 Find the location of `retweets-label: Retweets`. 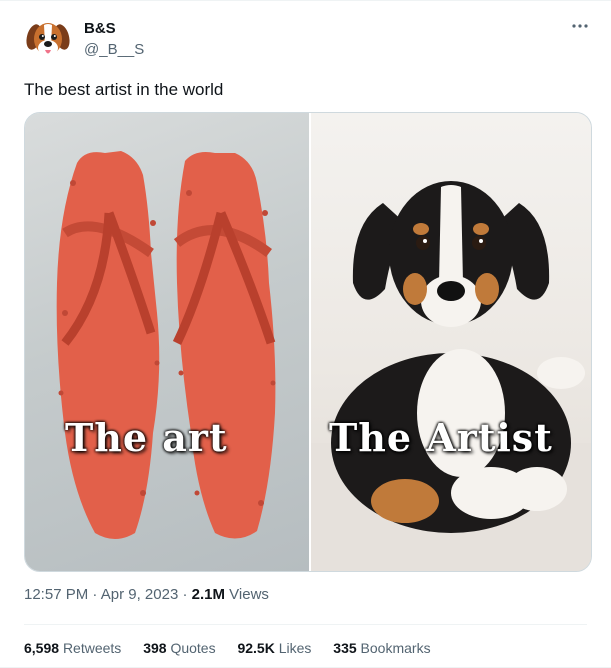

retweets-label: Retweets is located at coordinates (92, 648).